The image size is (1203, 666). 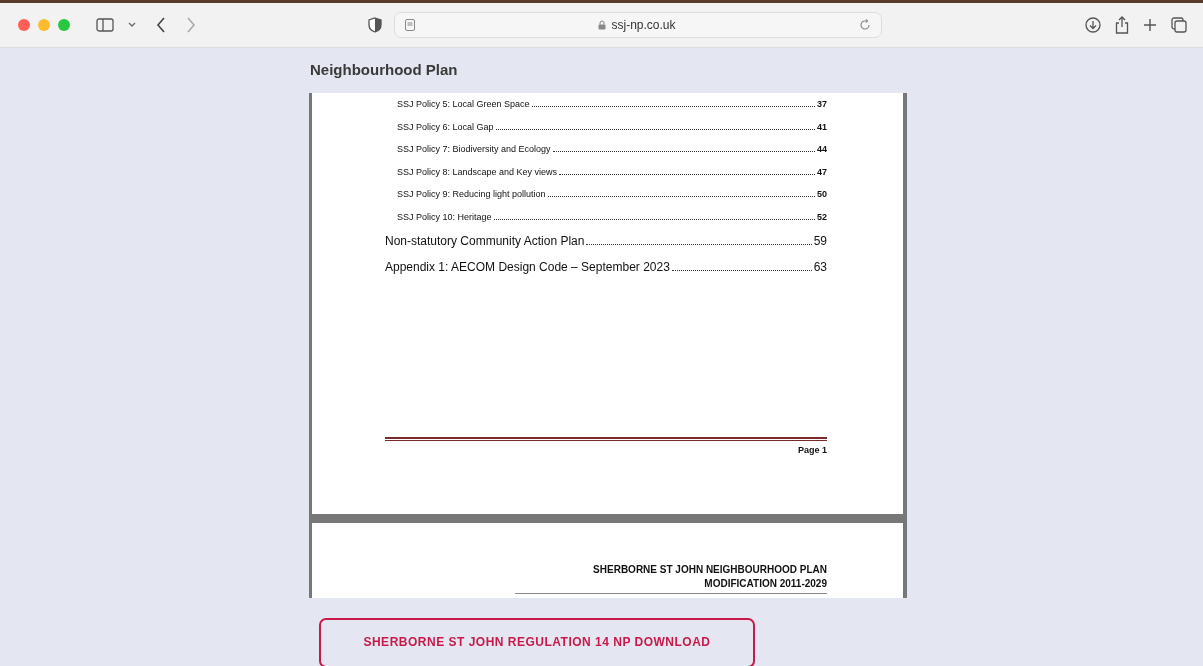 What do you see at coordinates (643, 25) in the screenshot?
I see `url-text: ssj-np.co.uk` at bounding box center [643, 25].